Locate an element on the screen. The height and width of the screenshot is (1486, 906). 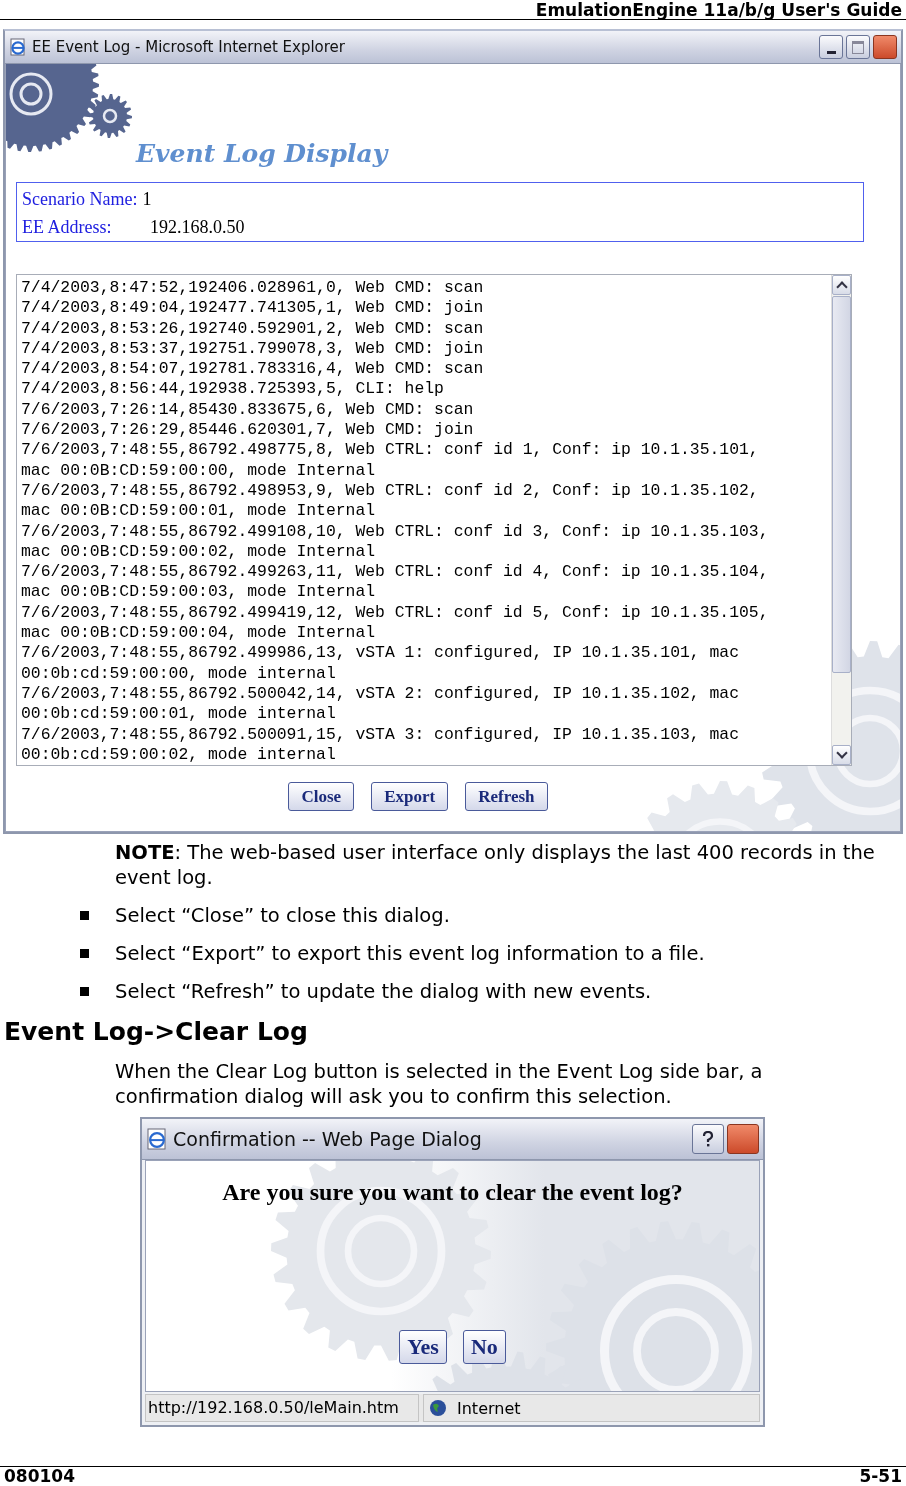
log-line: 7/4/2003,8:53:26,192740.592901,2, Web CMD: scan is located at coordinates (253, 328).